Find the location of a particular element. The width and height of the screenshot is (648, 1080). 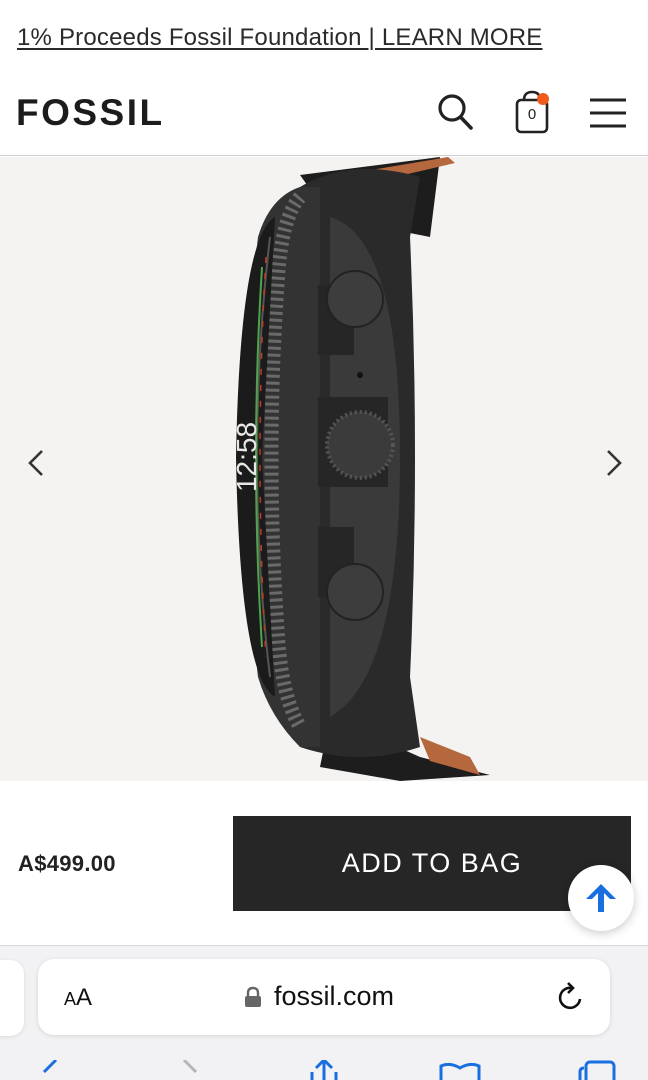

svg-text: 12:58 is located at coordinates (246, 457).